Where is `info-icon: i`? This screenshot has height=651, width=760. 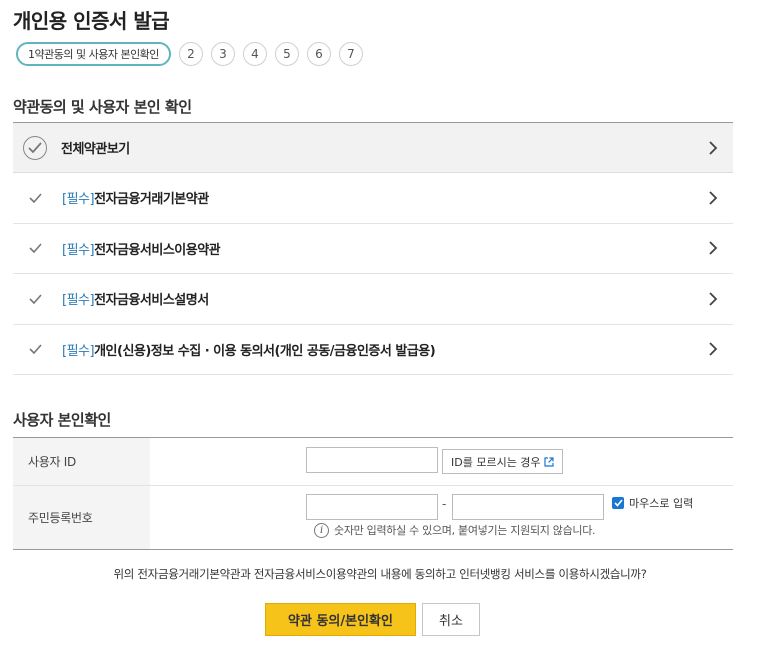
info-icon: i is located at coordinates (321, 530).